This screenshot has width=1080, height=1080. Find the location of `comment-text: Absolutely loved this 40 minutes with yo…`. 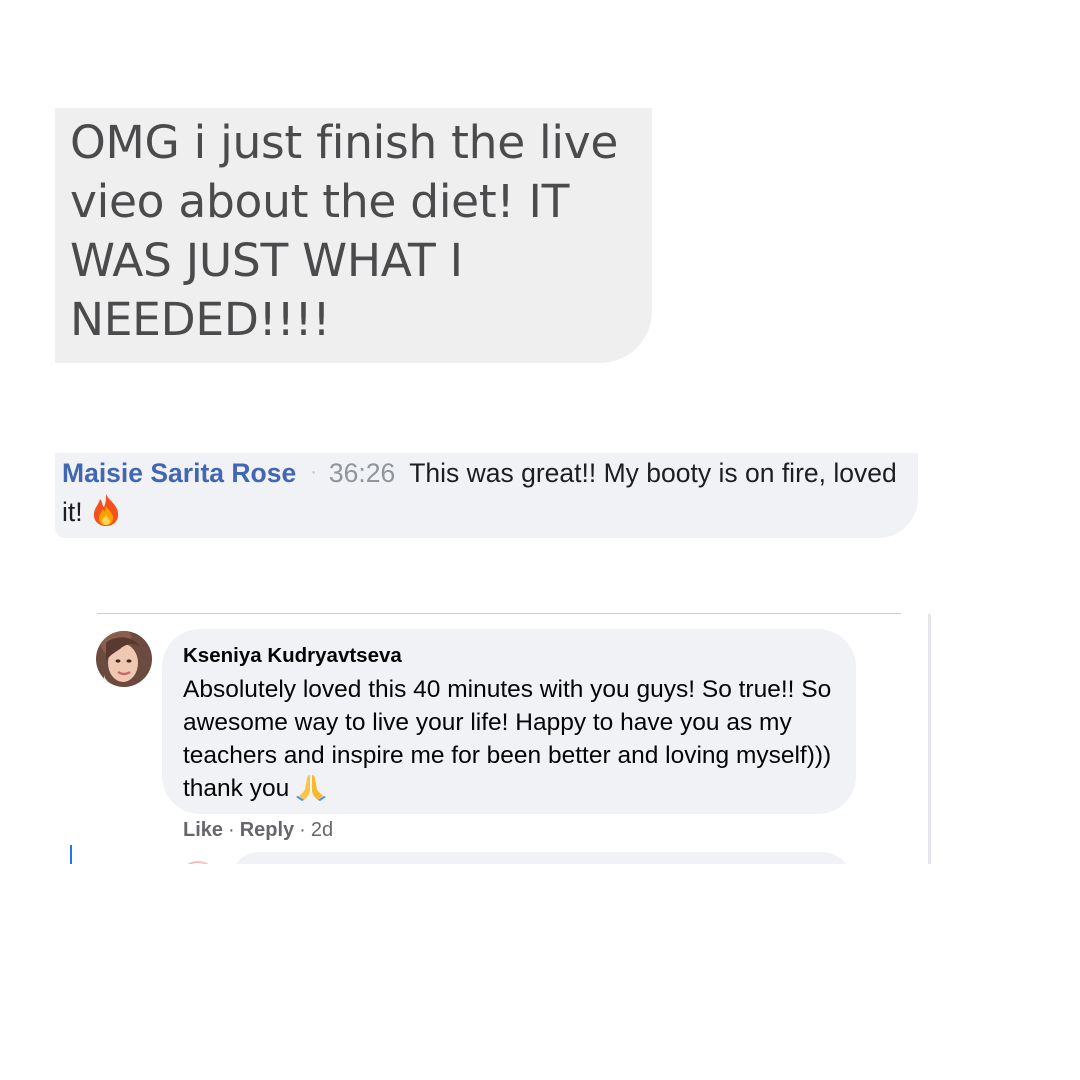

comment-text: Absolutely loved this 40 minutes with yo… is located at coordinates (507, 739).